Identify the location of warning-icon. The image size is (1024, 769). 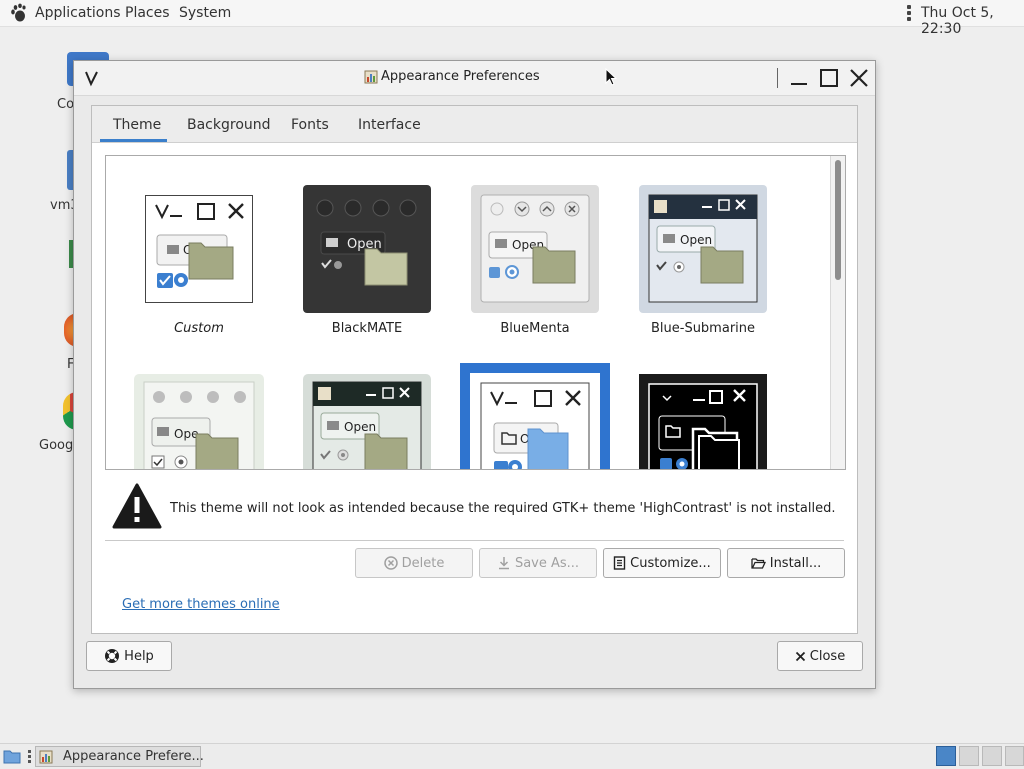
(137, 506).